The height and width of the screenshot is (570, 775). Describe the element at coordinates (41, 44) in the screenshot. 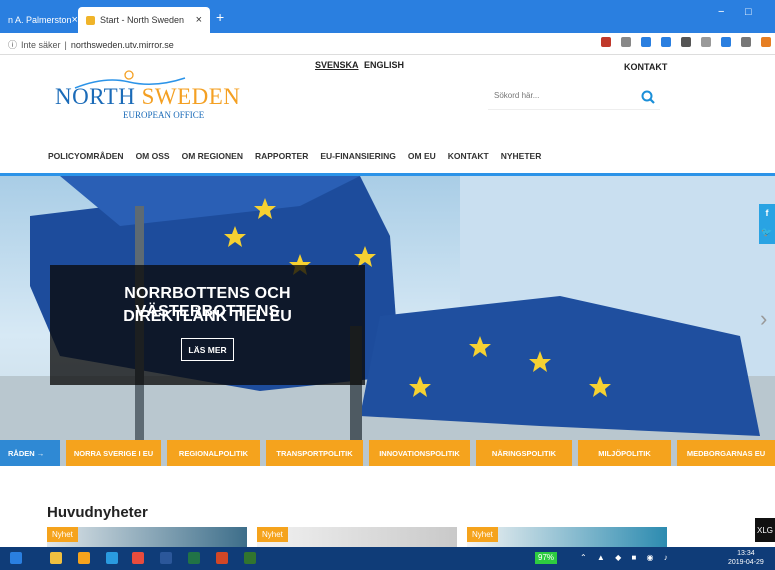

I see `security-label: Inte säker` at that location.